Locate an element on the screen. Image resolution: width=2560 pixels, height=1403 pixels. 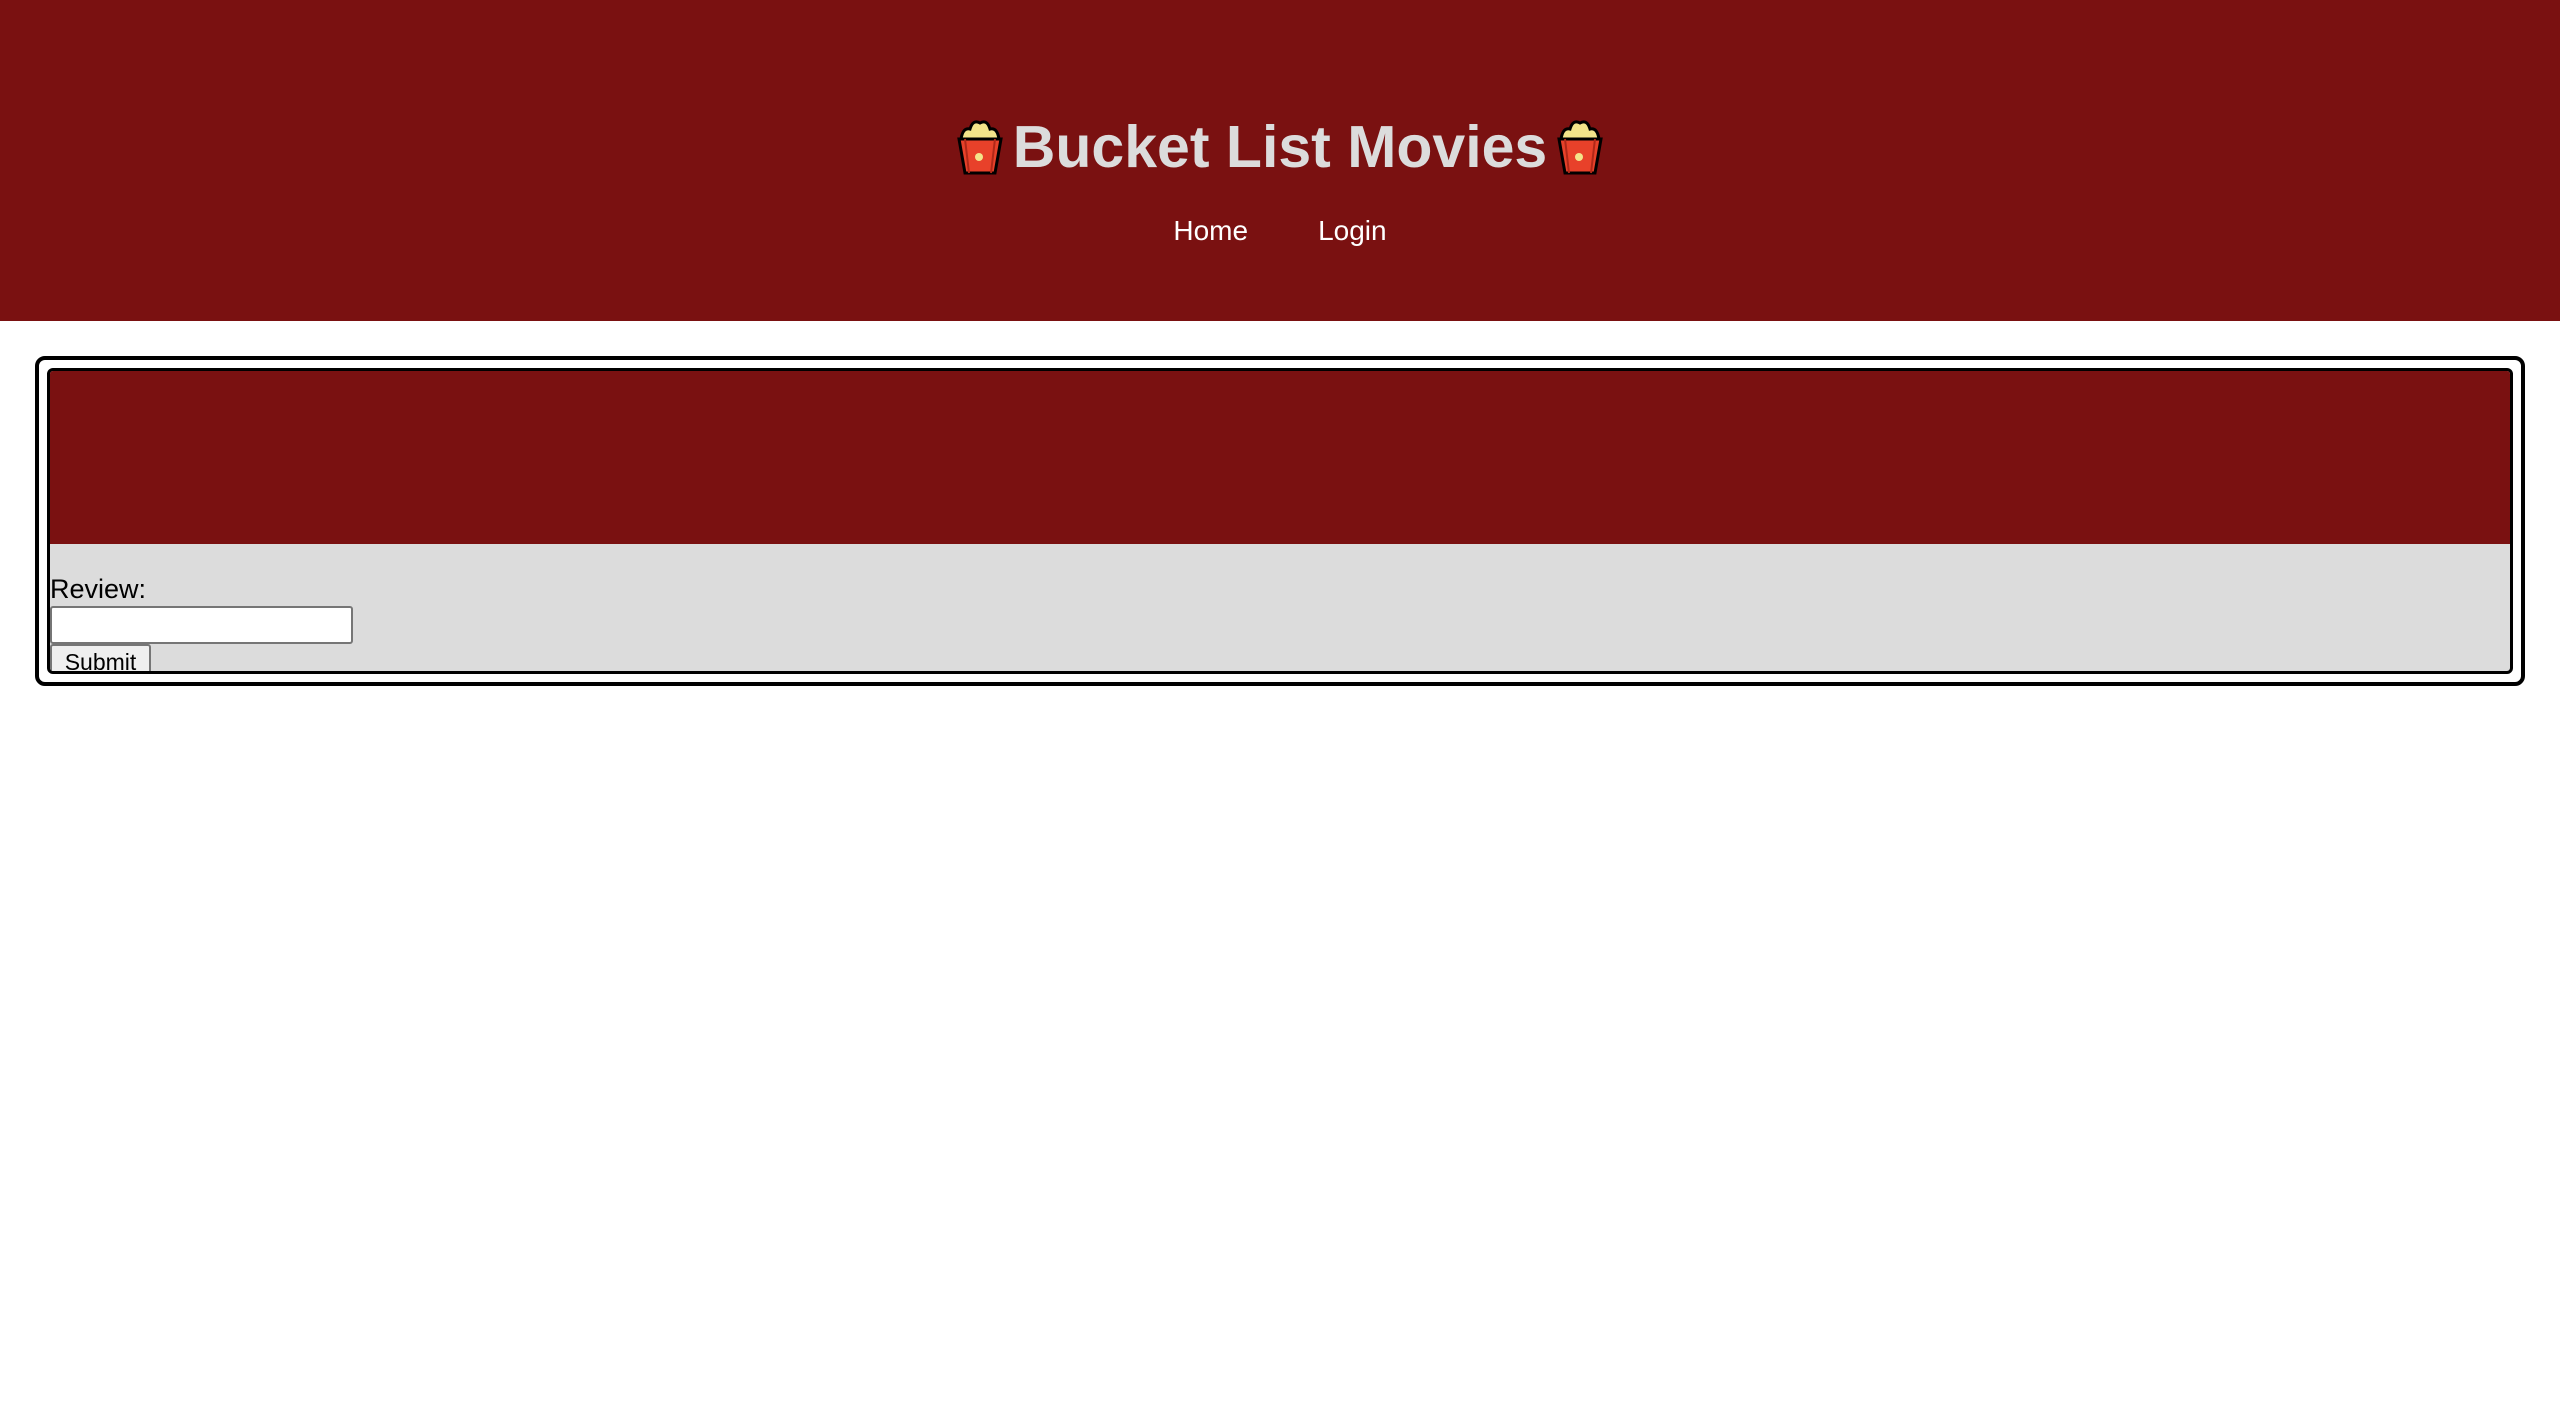
review-form: Review: Submit is located at coordinates (201, 622).